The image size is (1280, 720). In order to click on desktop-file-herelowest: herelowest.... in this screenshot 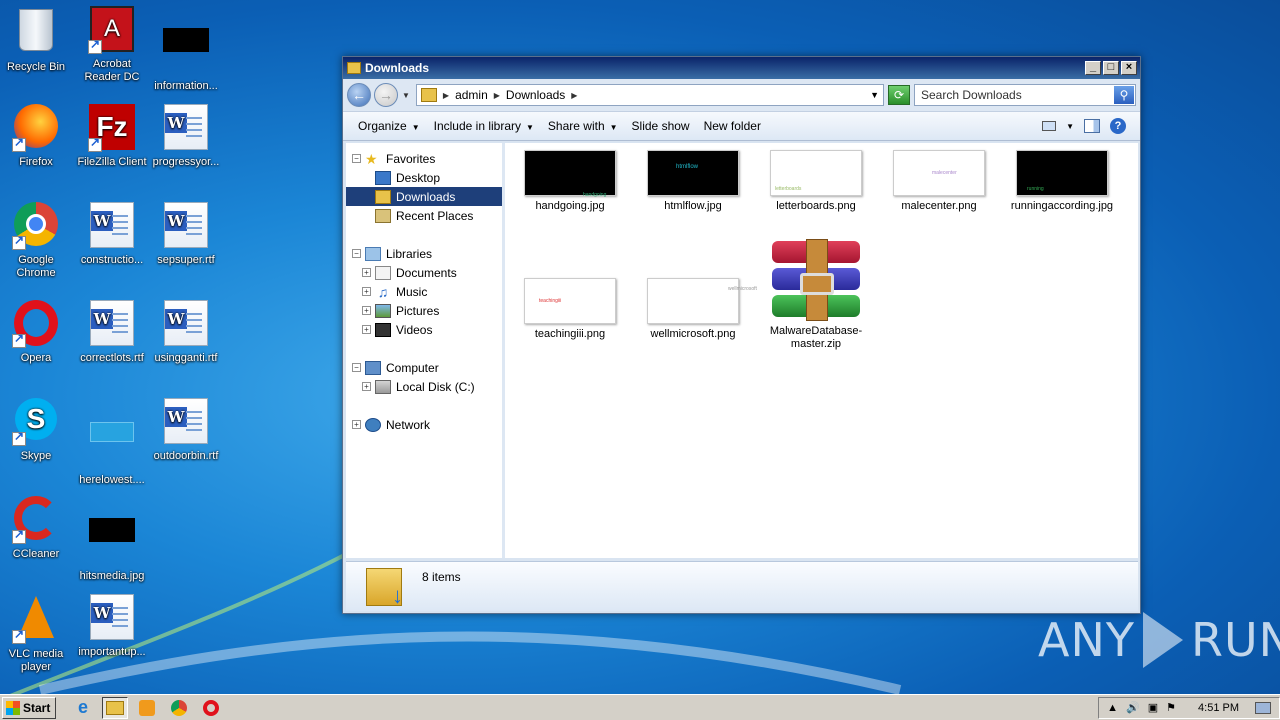, I will do `click(112, 442)`.